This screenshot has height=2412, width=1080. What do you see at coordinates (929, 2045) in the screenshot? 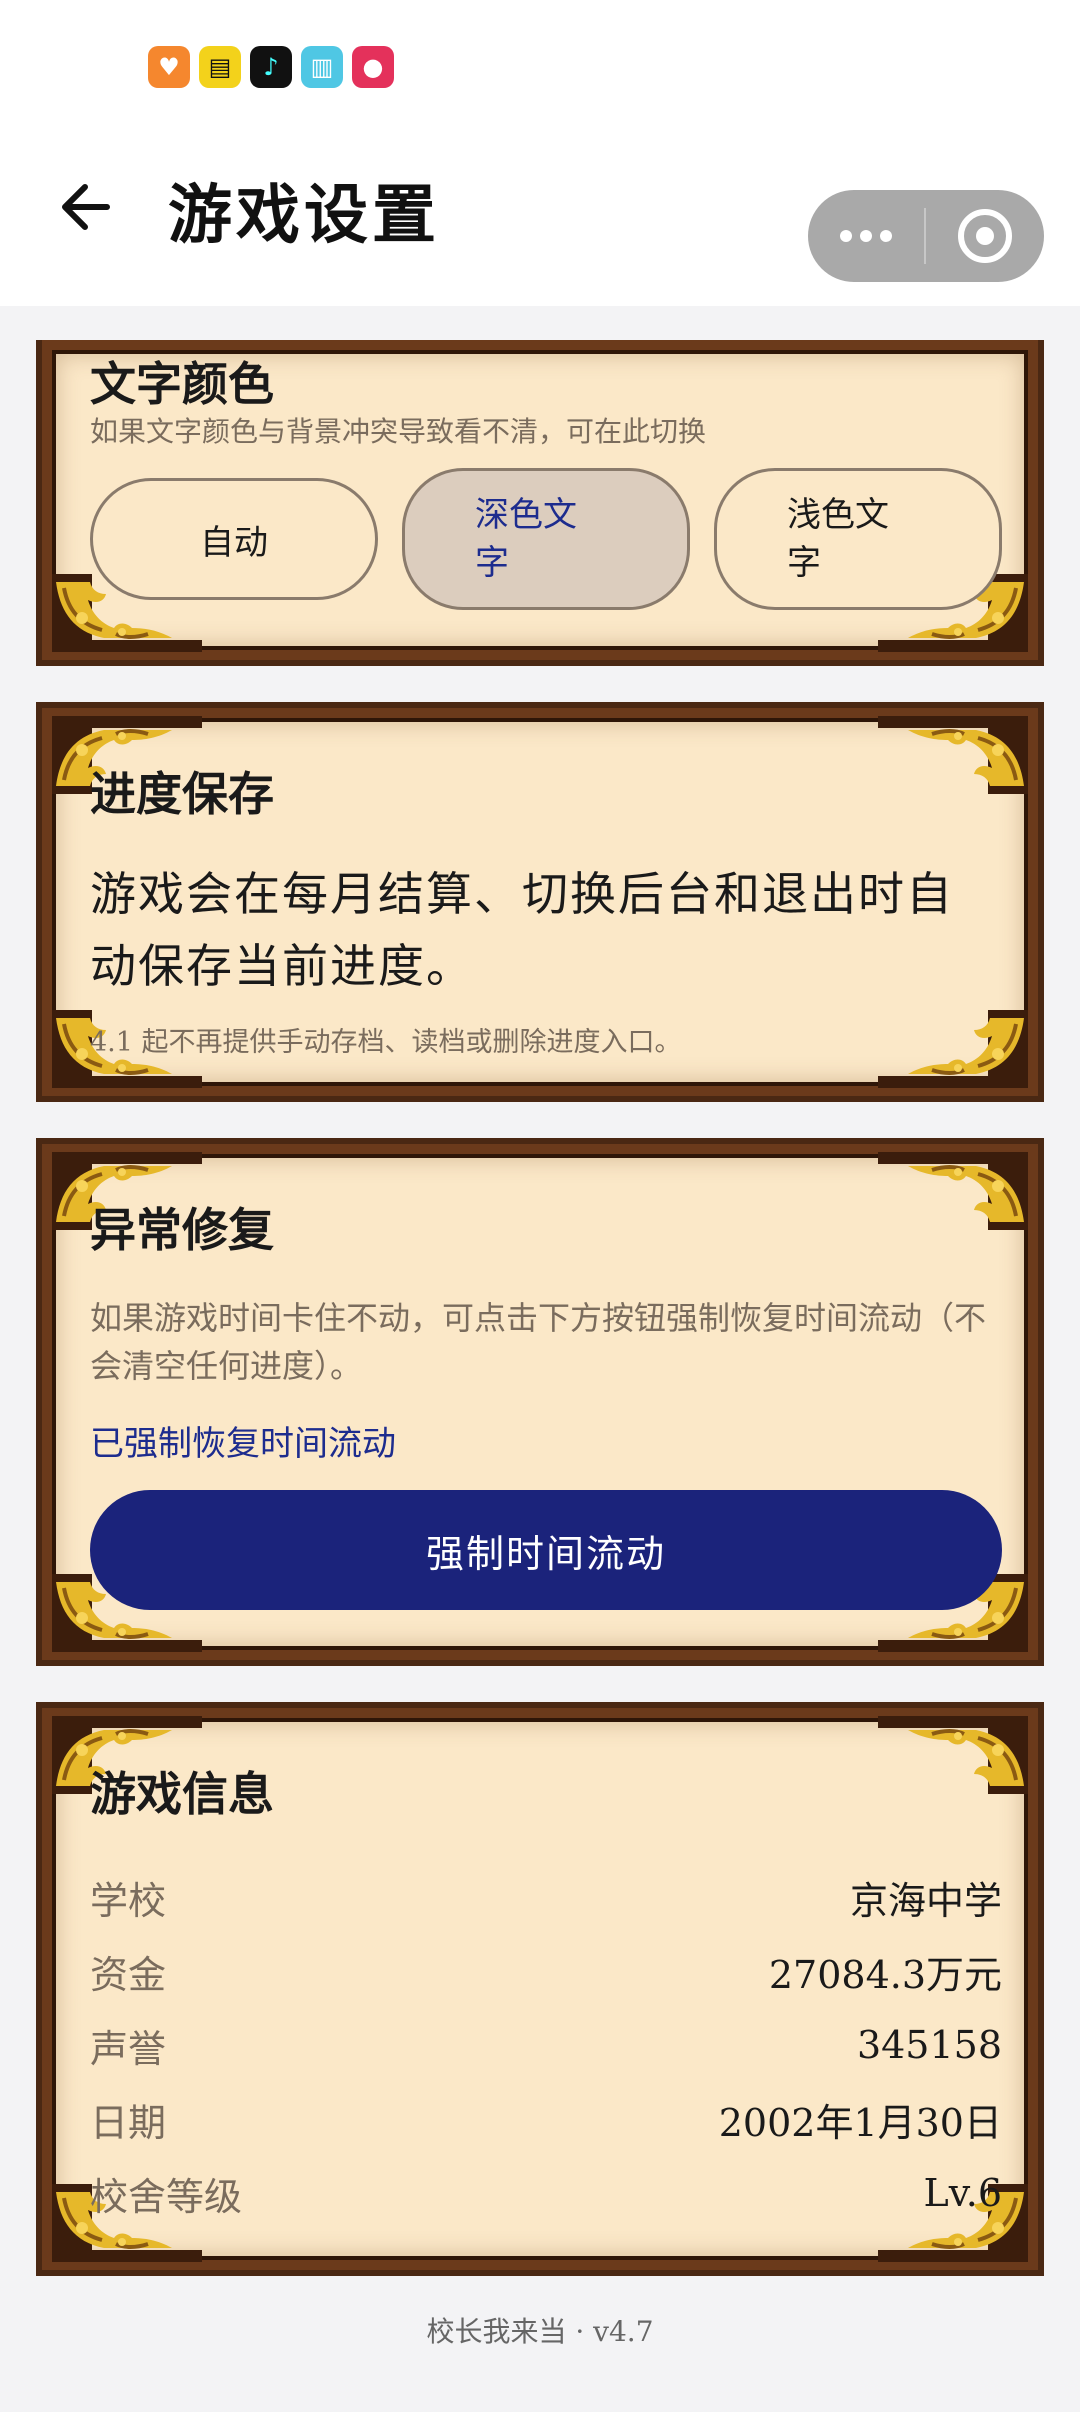
I see `info-value: 345158` at bounding box center [929, 2045].